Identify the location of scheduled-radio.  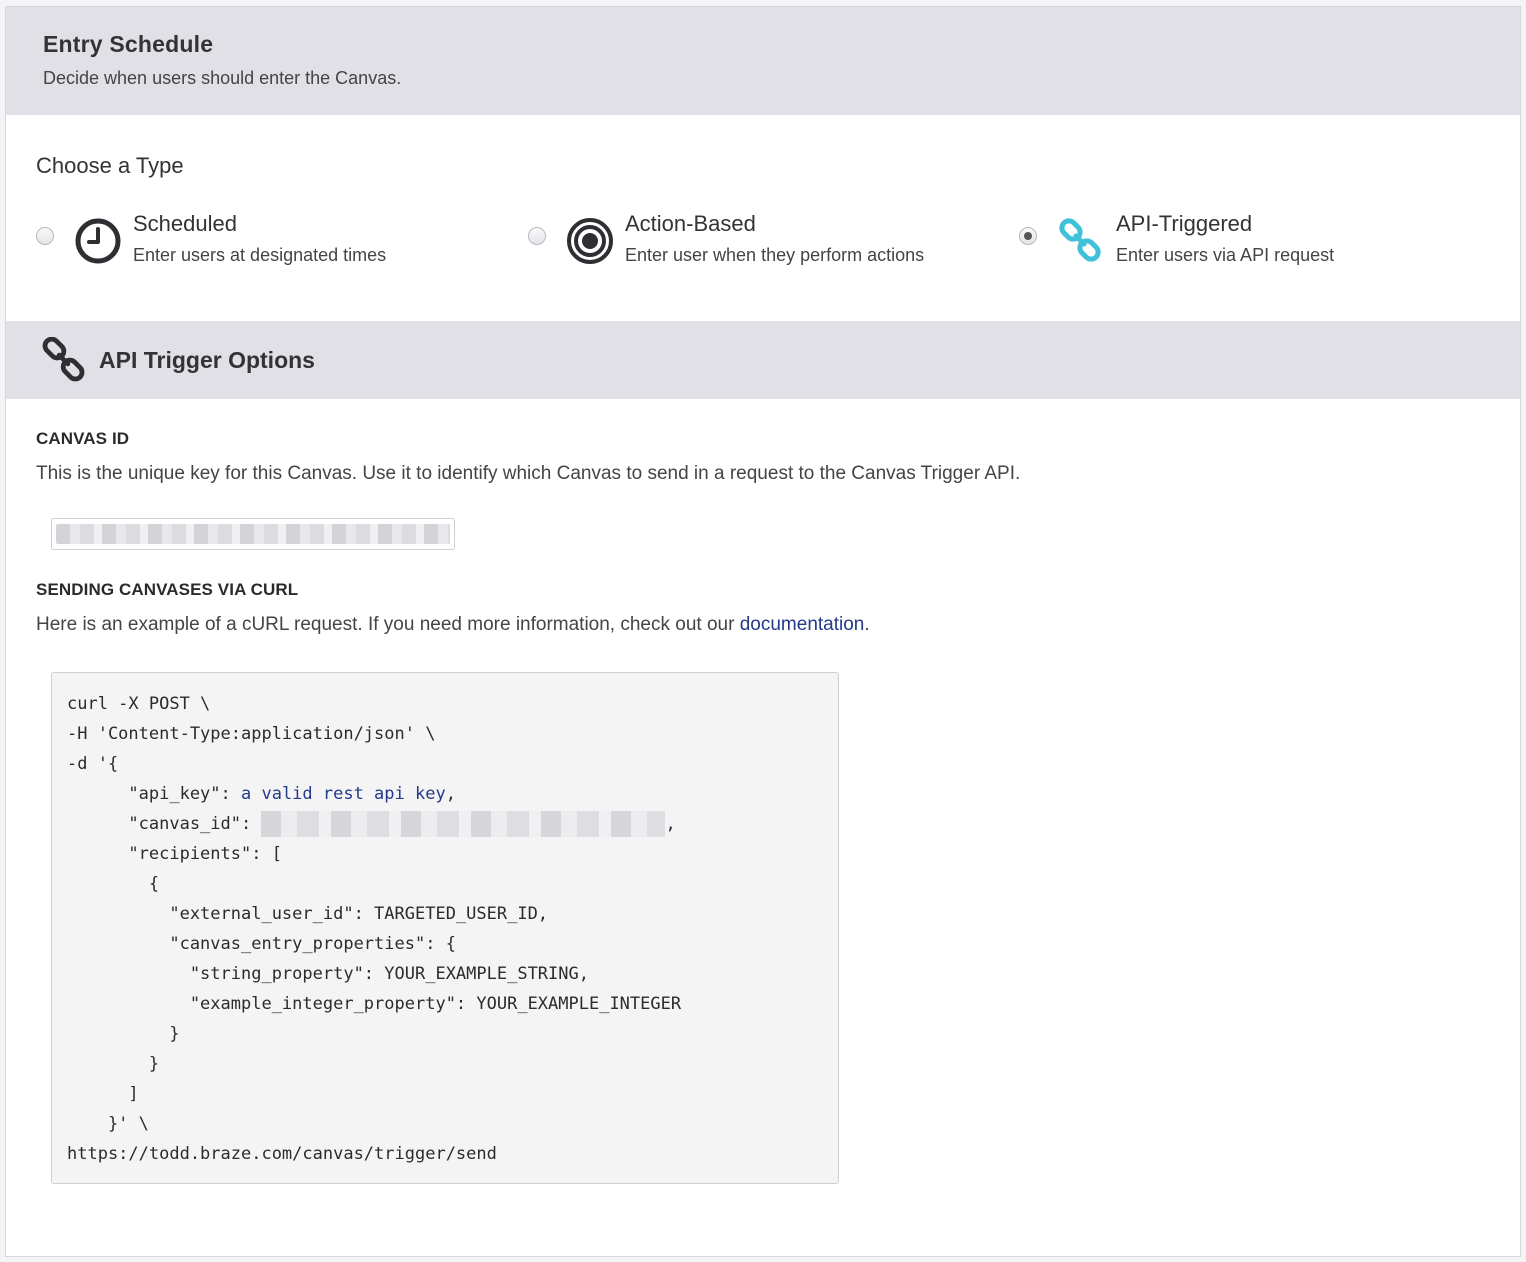
(45, 236).